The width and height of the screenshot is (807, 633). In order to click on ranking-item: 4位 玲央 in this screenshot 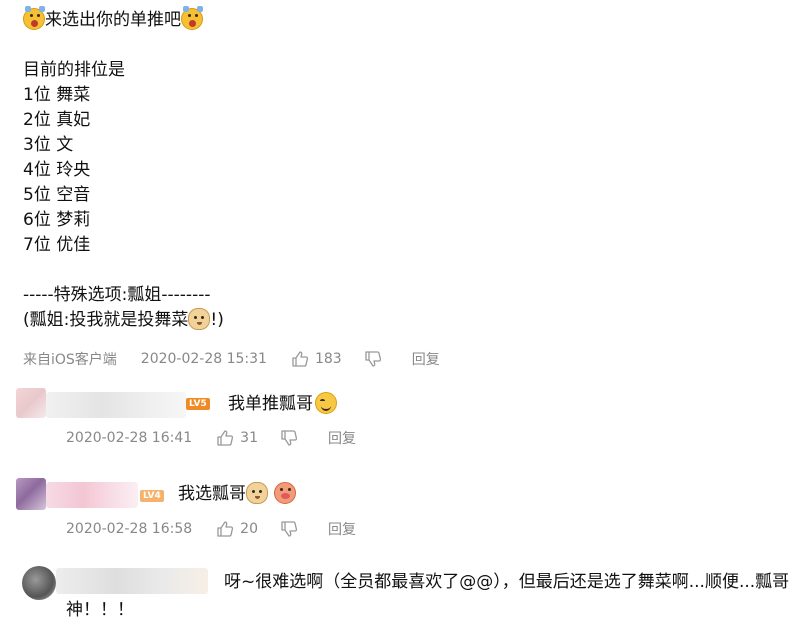, I will do `click(57, 170)`.